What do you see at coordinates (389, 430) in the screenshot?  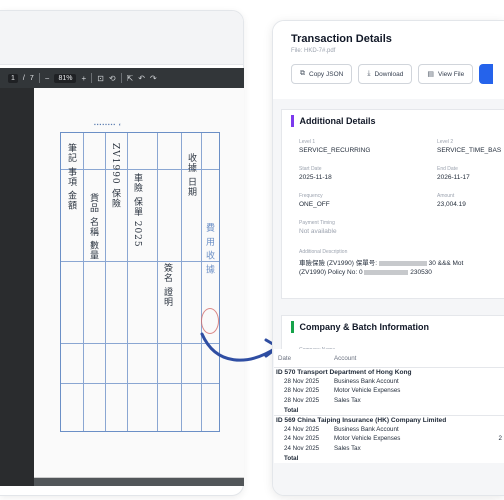 I see `table-row: 24 Nov 2025 Business Bank Account` at bounding box center [389, 430].